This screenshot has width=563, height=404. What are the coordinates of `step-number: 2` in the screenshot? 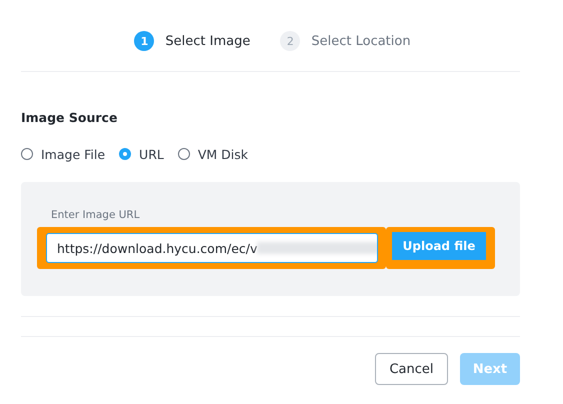 It's located at (290, 41).